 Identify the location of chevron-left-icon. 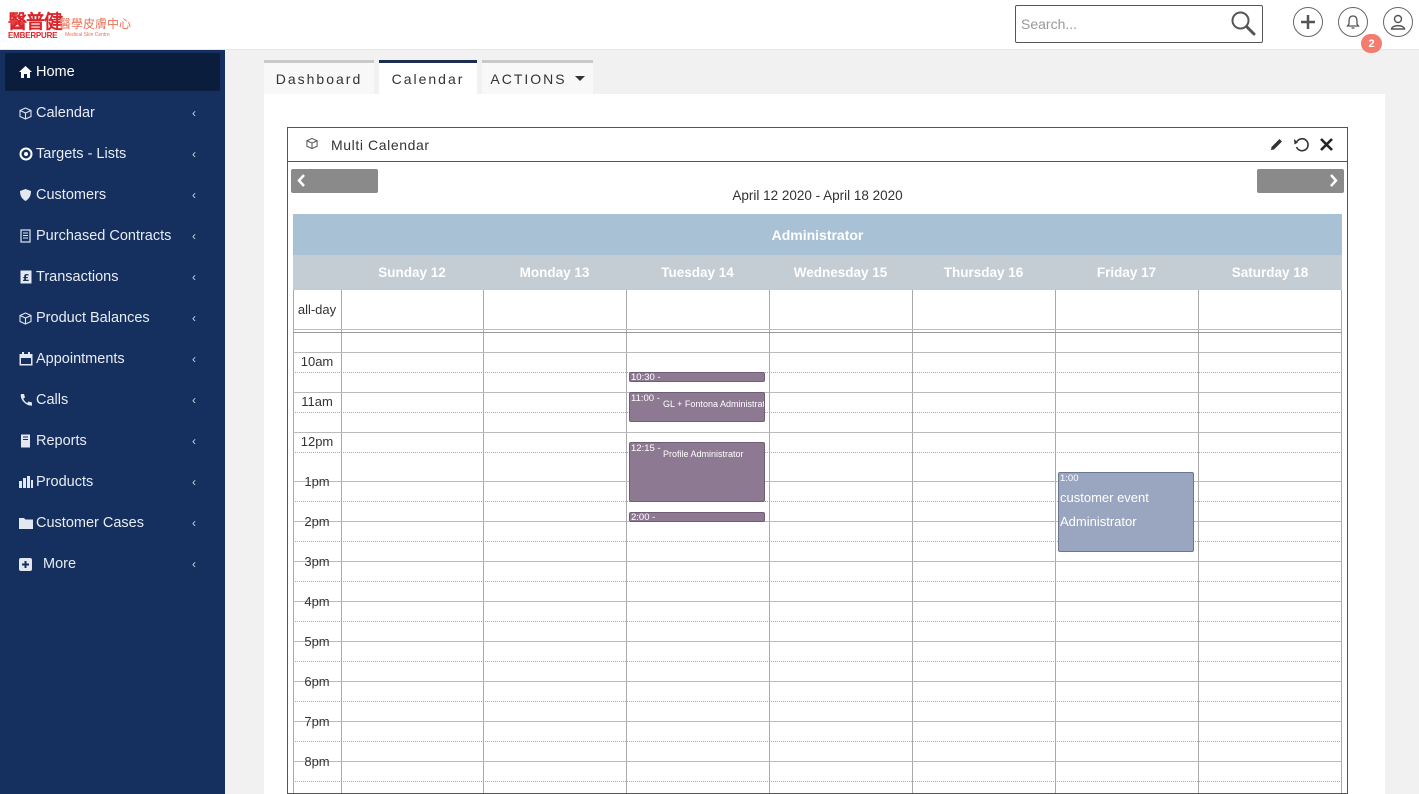
(301, 180).